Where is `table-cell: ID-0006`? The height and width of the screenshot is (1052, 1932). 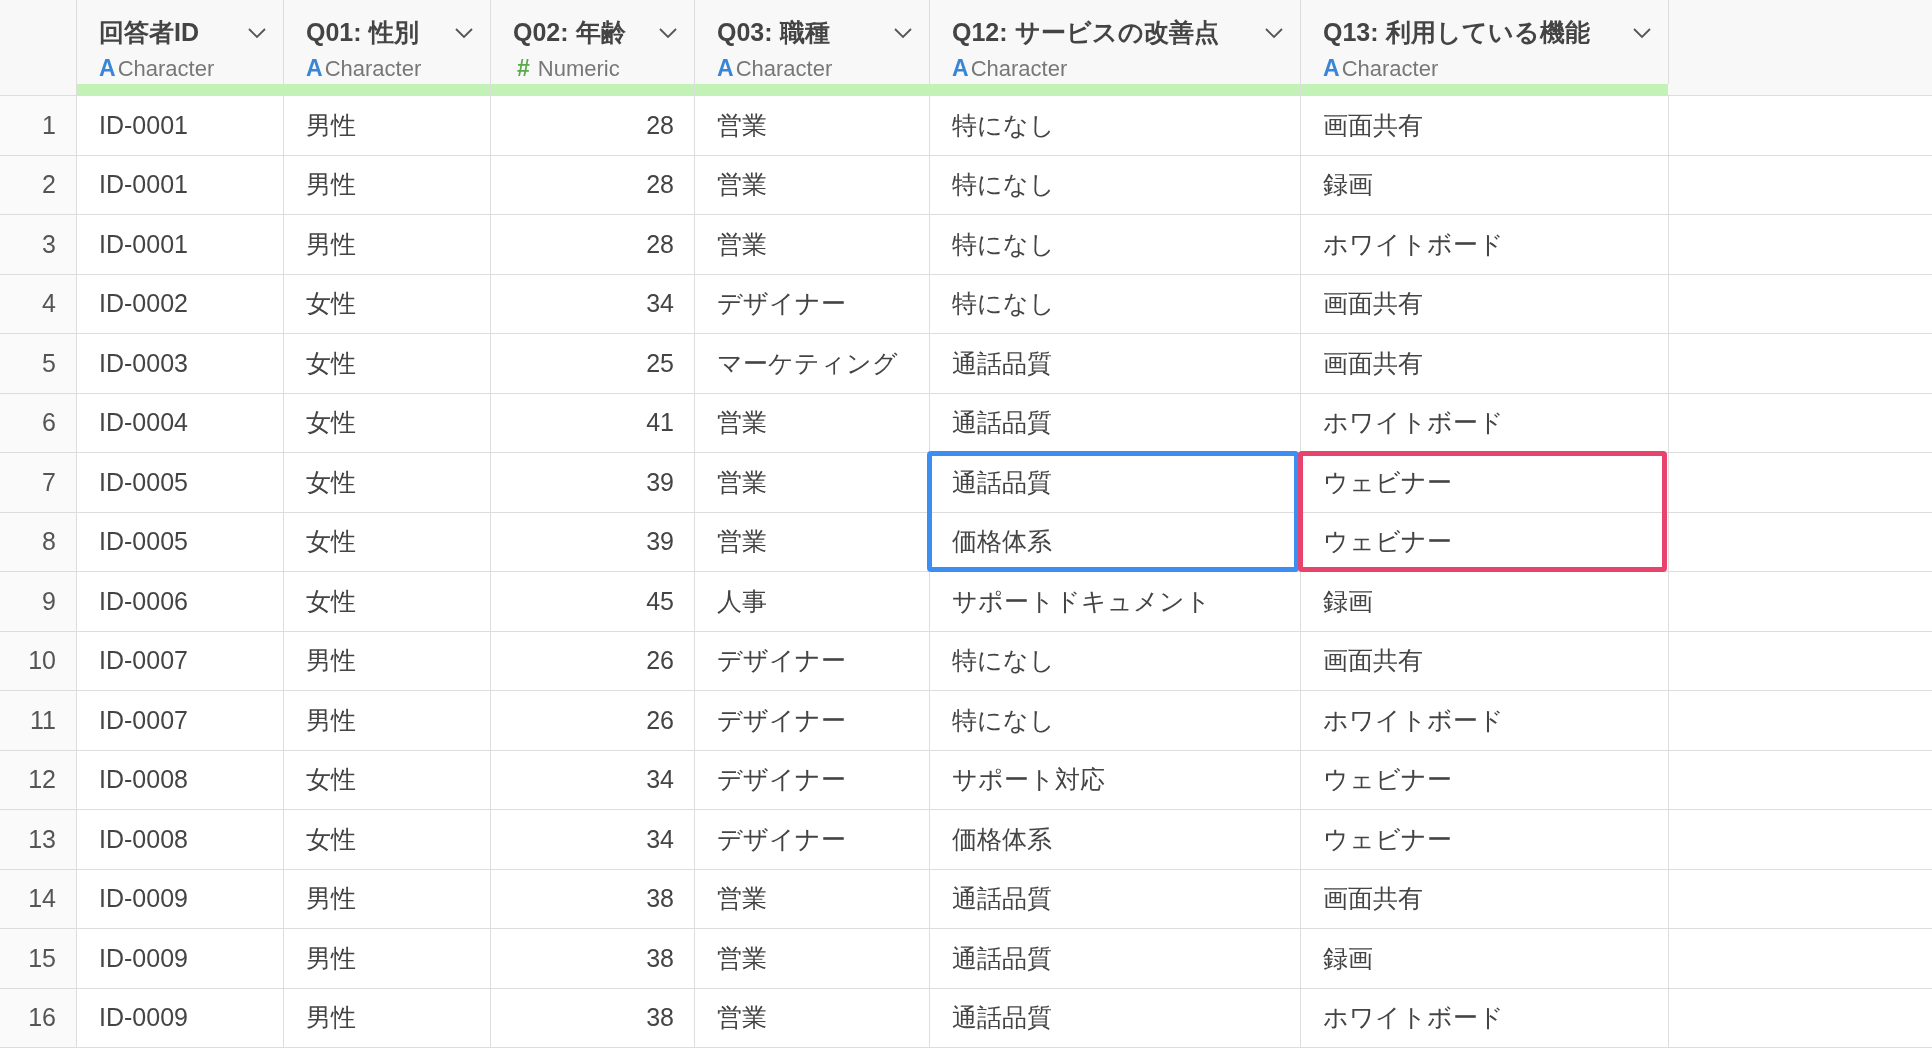 table-cell: ID-0006 is located at coordinates (143, 601).